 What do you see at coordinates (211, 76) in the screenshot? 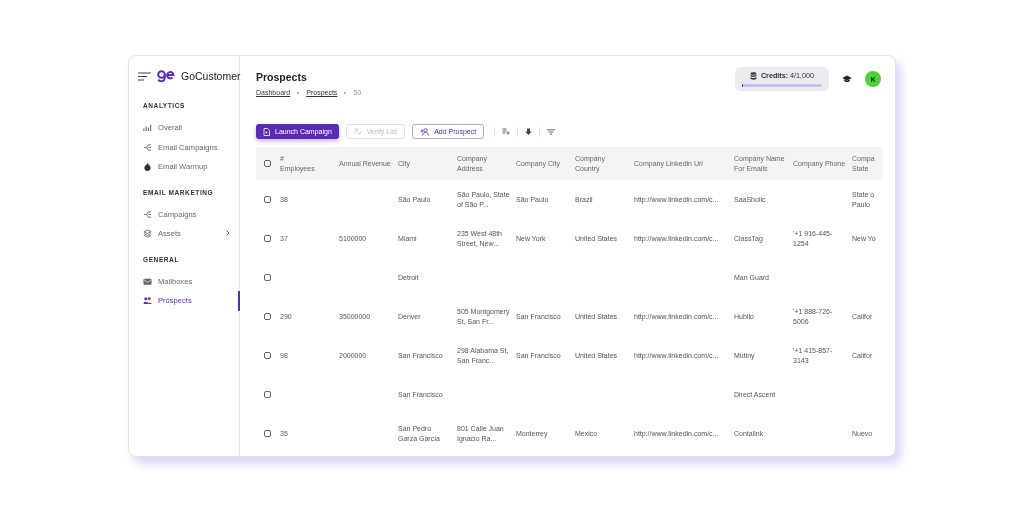
I see `brand-name: GoCustomer` at bounding box center [211, 76].